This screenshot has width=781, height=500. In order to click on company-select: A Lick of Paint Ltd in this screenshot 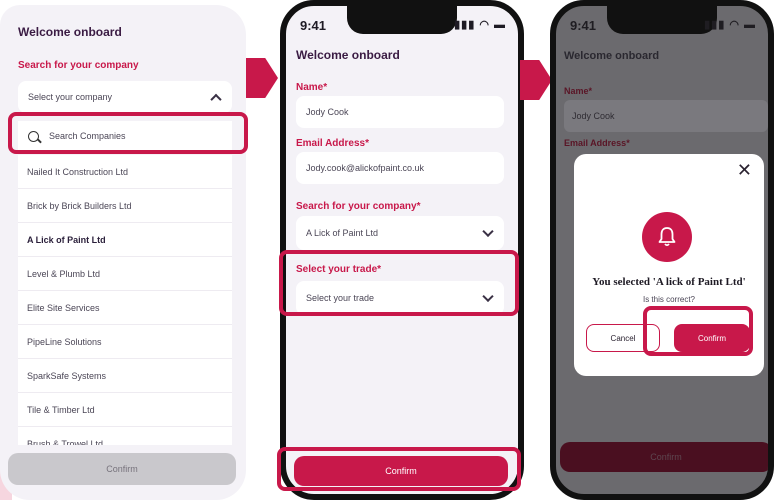, I will do `click(400, 233)`.